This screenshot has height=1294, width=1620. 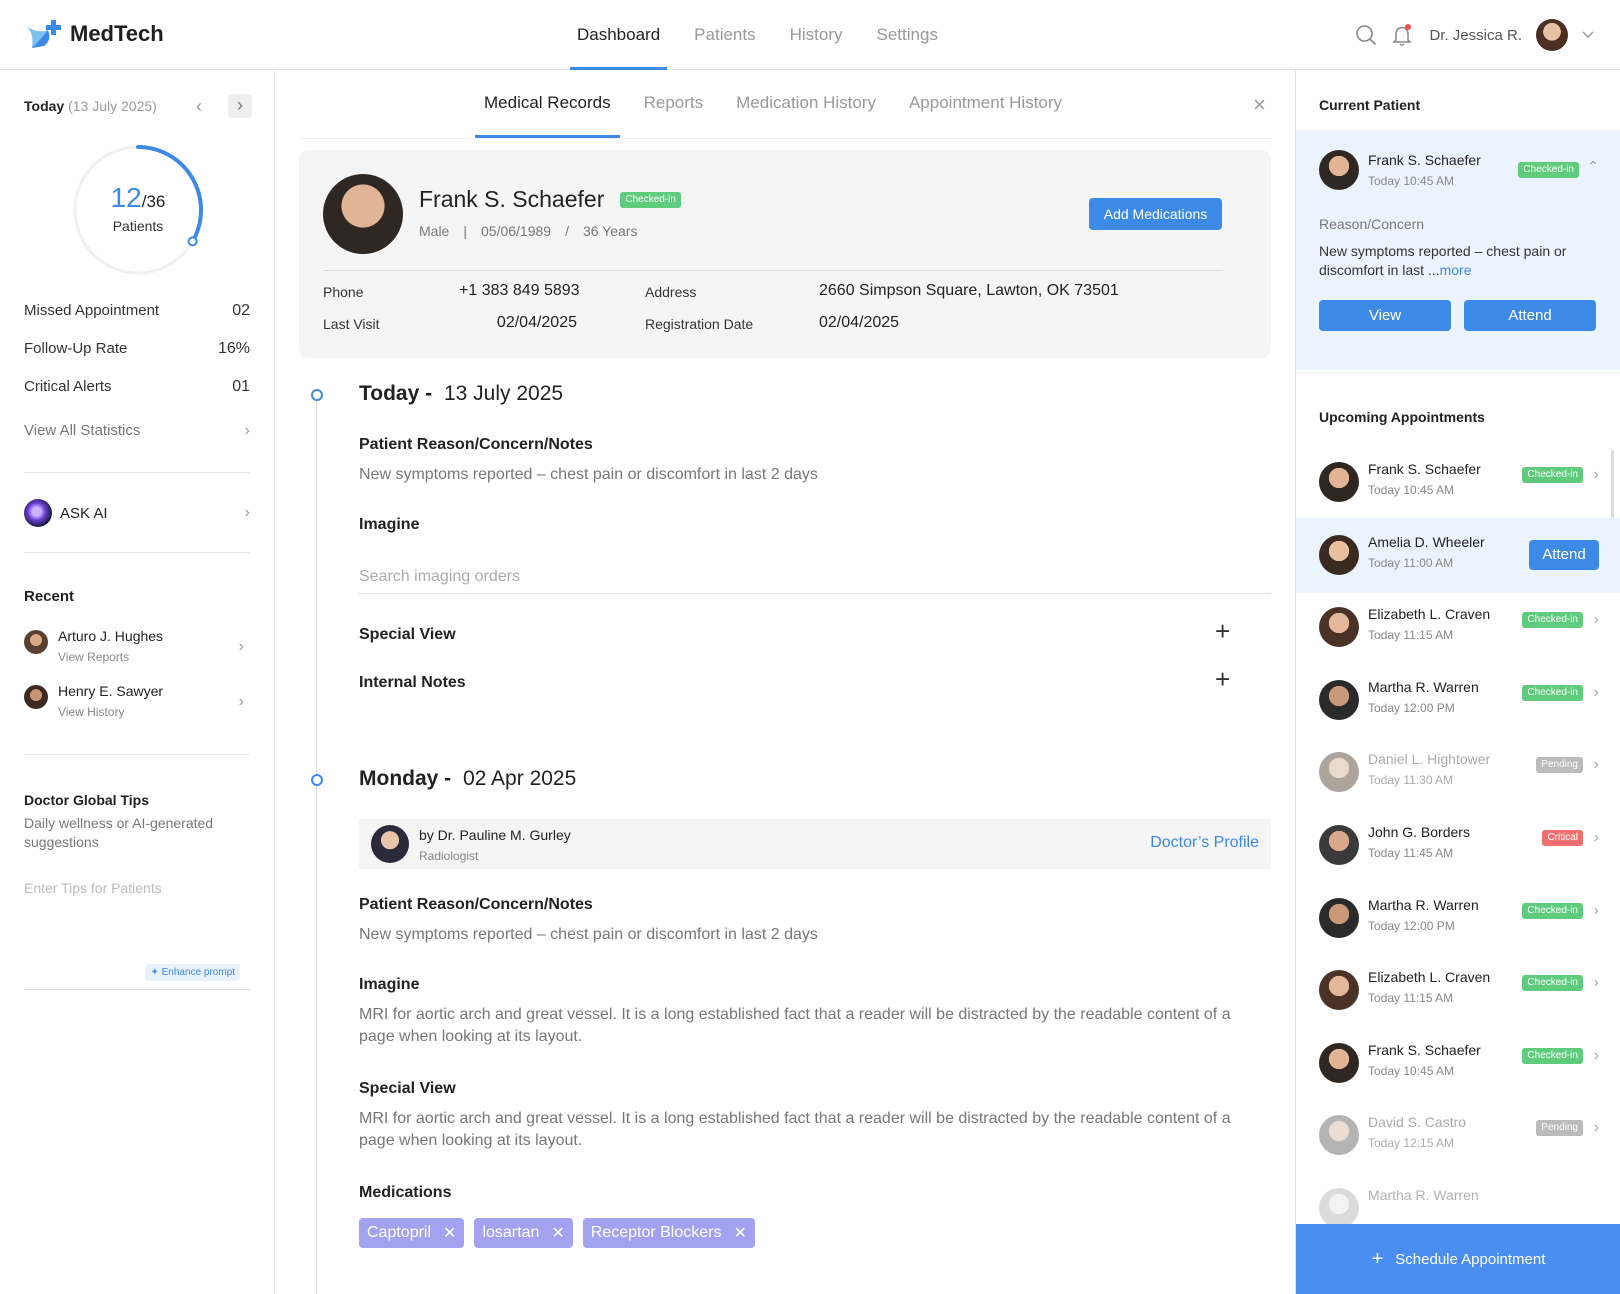 I want to click on medication-name: losartan, so click(x=511, y=1232).